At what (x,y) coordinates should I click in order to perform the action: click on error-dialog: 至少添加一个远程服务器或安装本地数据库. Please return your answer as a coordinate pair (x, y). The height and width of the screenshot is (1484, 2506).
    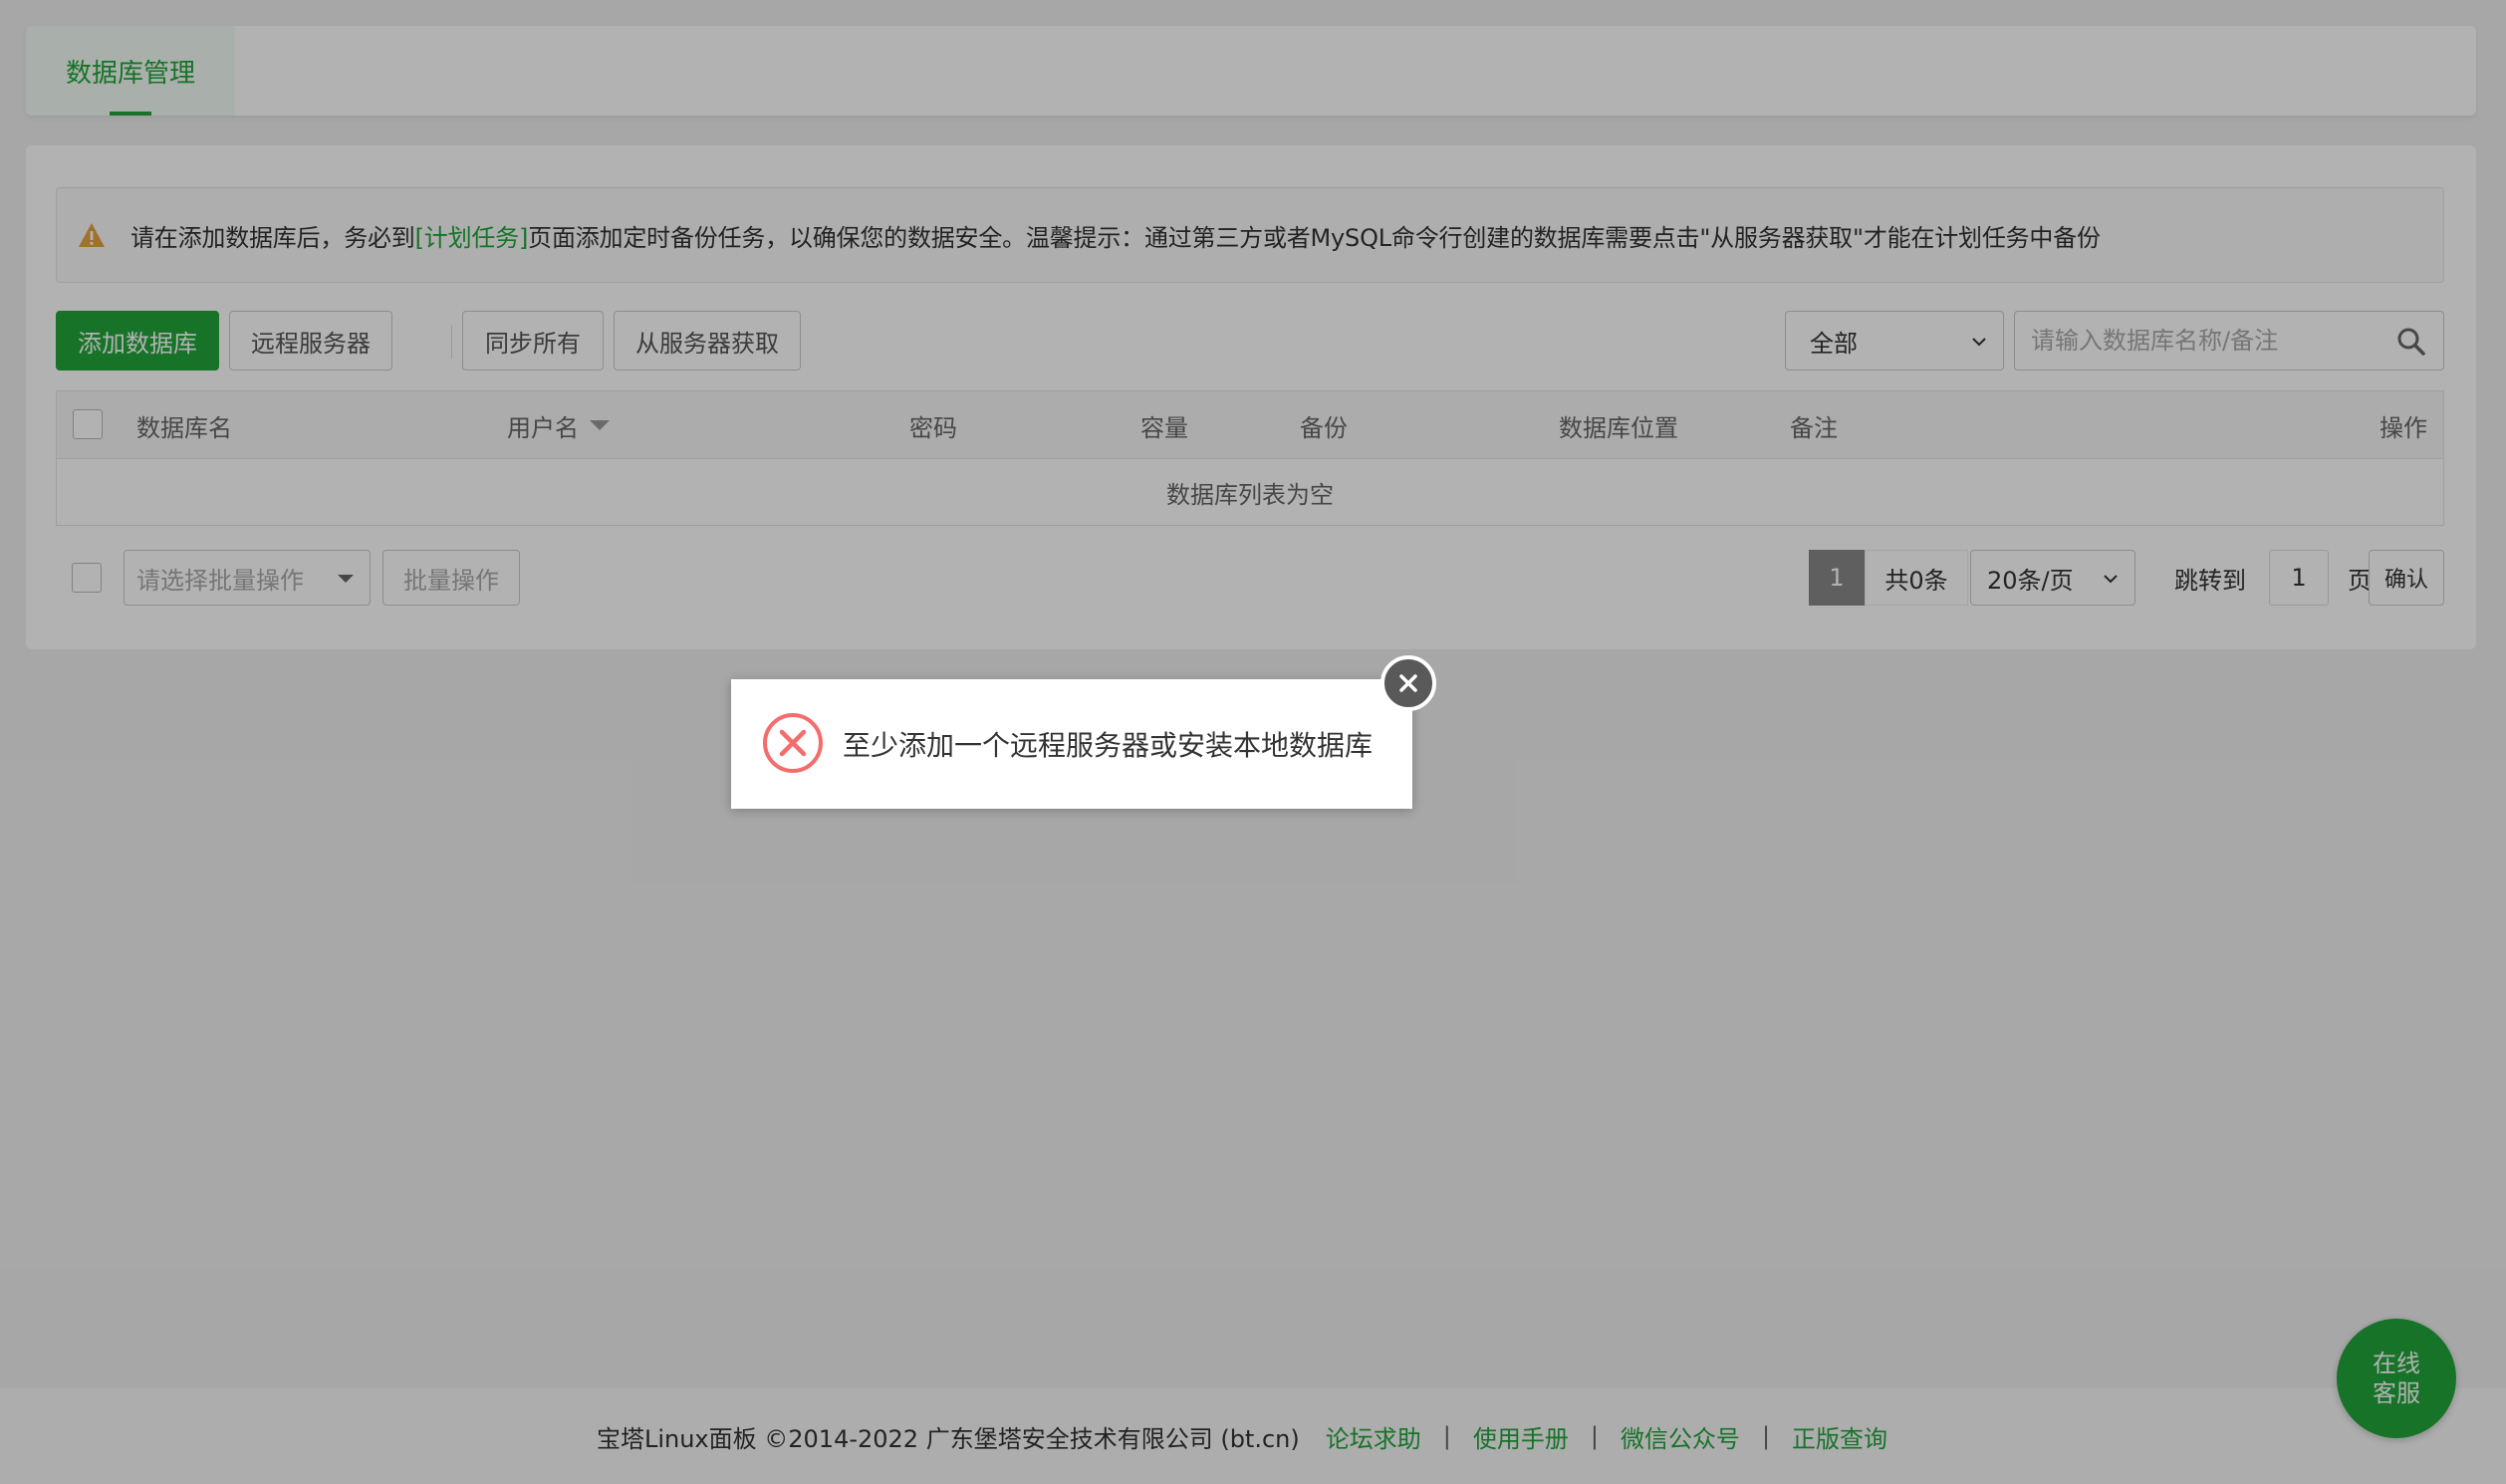
    Looking at the image, I should click on (1072, 744).